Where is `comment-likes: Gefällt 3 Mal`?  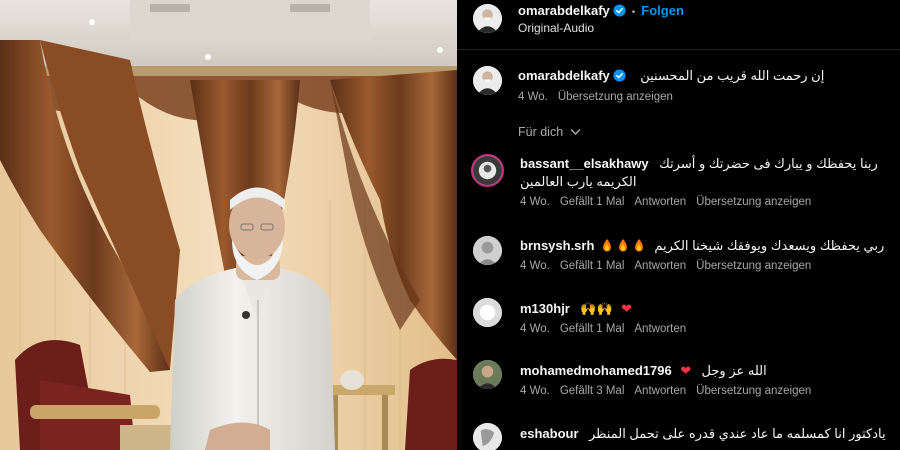
comment-likes: Gefällt 3 Mal is located at coordinates (592, 391).